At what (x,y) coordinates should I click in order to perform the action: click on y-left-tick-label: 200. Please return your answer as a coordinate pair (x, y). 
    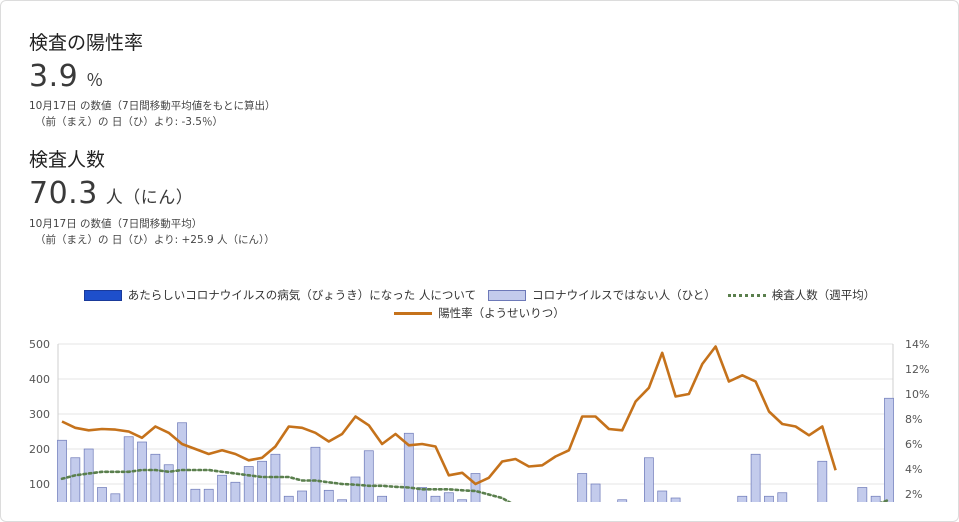
    Looking at the image, I should click on (39, 449).